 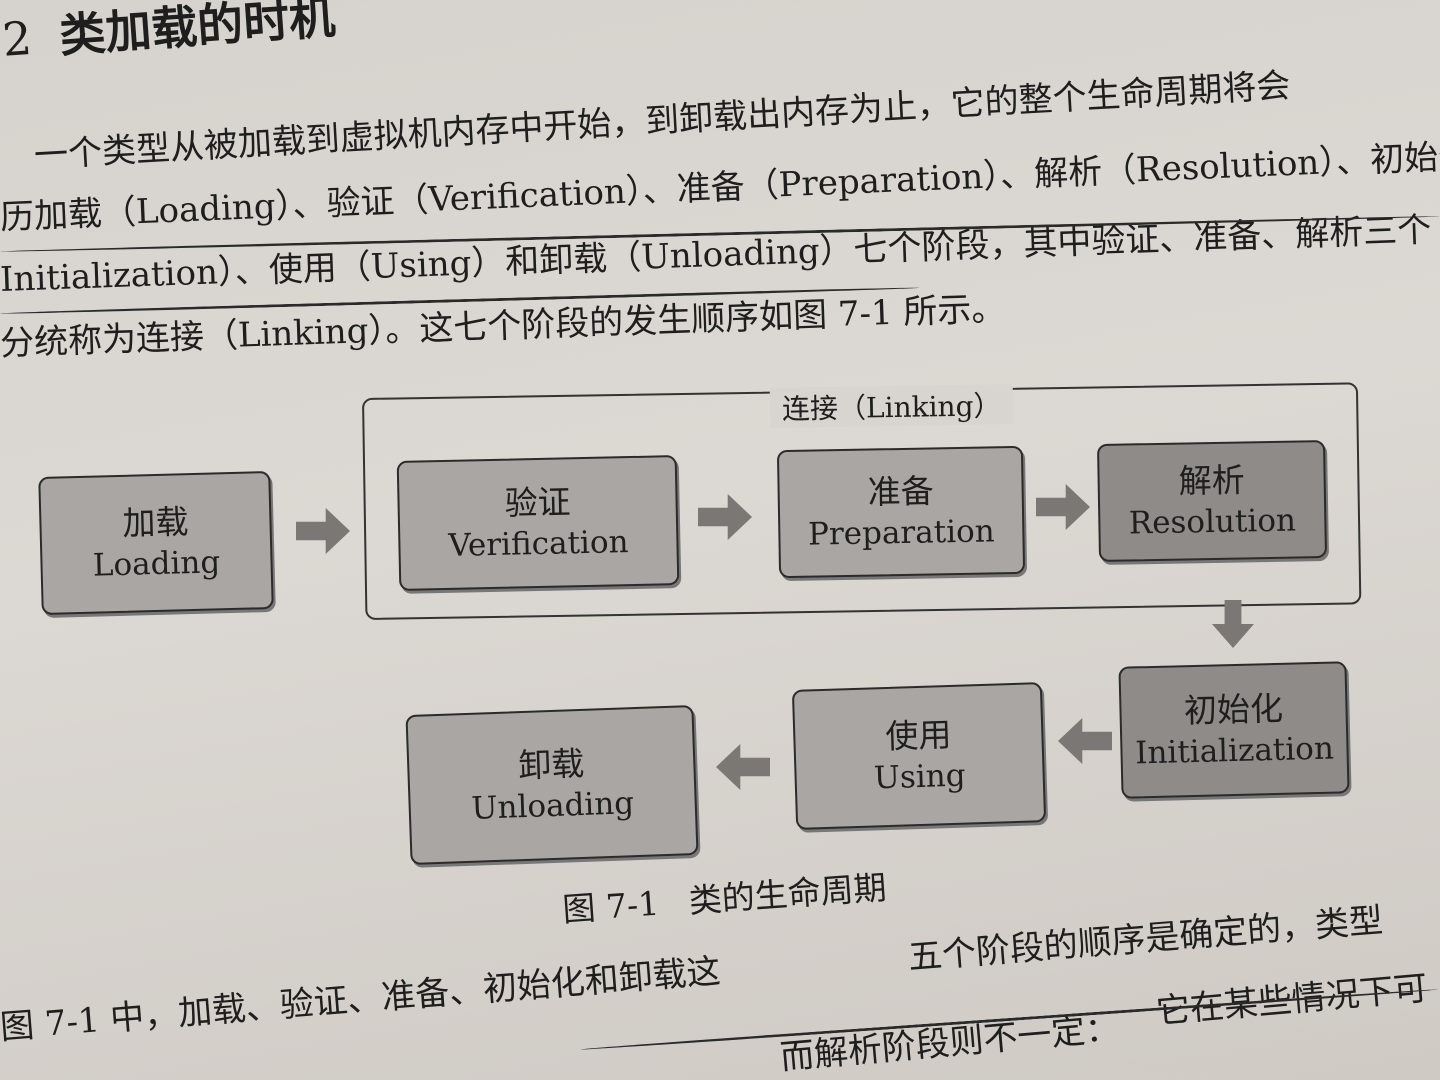 I want to click on stage-verification-cn: 验证, so click(x=537, y=502).